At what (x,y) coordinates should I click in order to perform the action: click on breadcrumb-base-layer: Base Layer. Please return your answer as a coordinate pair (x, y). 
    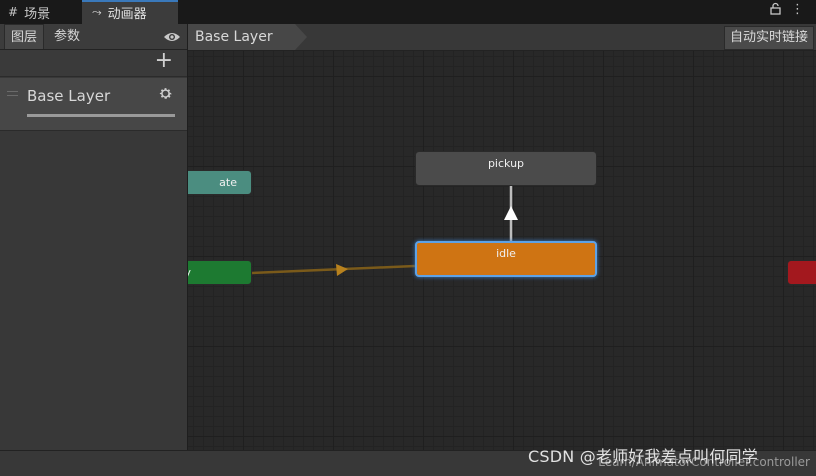
    Looking at the image, I should click on (247, 37).